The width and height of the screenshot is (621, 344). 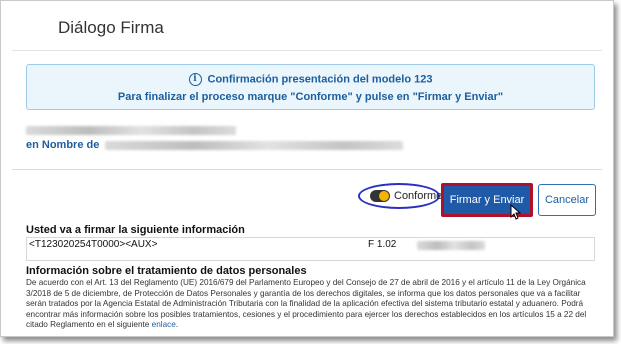 What do you see at coordinates (382, 244) in the screenshot?
I see `signature-version: F 1.02` at bounding box center [382, 244].